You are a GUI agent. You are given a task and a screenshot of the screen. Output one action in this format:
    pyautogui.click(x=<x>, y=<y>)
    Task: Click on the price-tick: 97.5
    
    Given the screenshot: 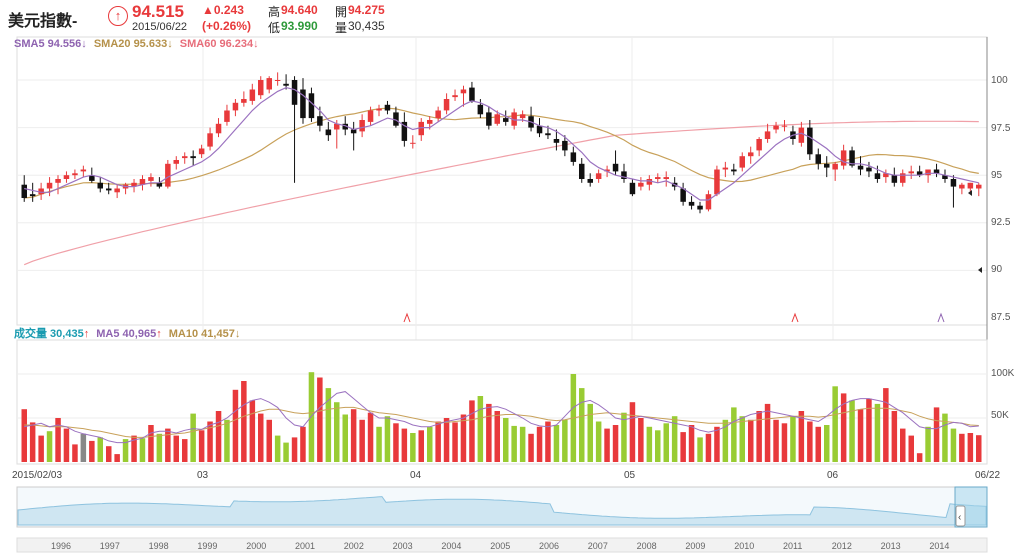 What is the action you would take?
    pyautogui.click(x=1001, y=128)
    